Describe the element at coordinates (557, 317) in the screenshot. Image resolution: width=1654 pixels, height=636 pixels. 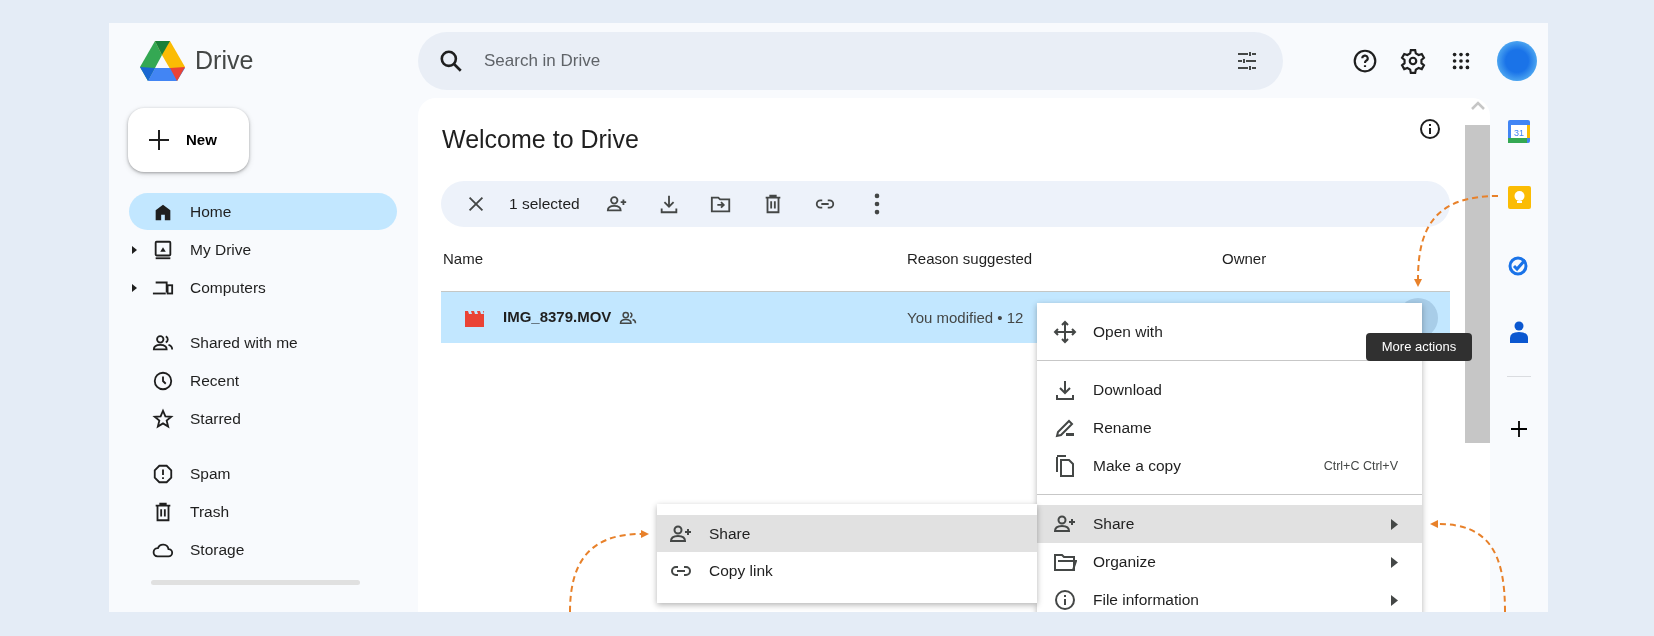
I see `file-name: IMG_8379.MOV` at that location.